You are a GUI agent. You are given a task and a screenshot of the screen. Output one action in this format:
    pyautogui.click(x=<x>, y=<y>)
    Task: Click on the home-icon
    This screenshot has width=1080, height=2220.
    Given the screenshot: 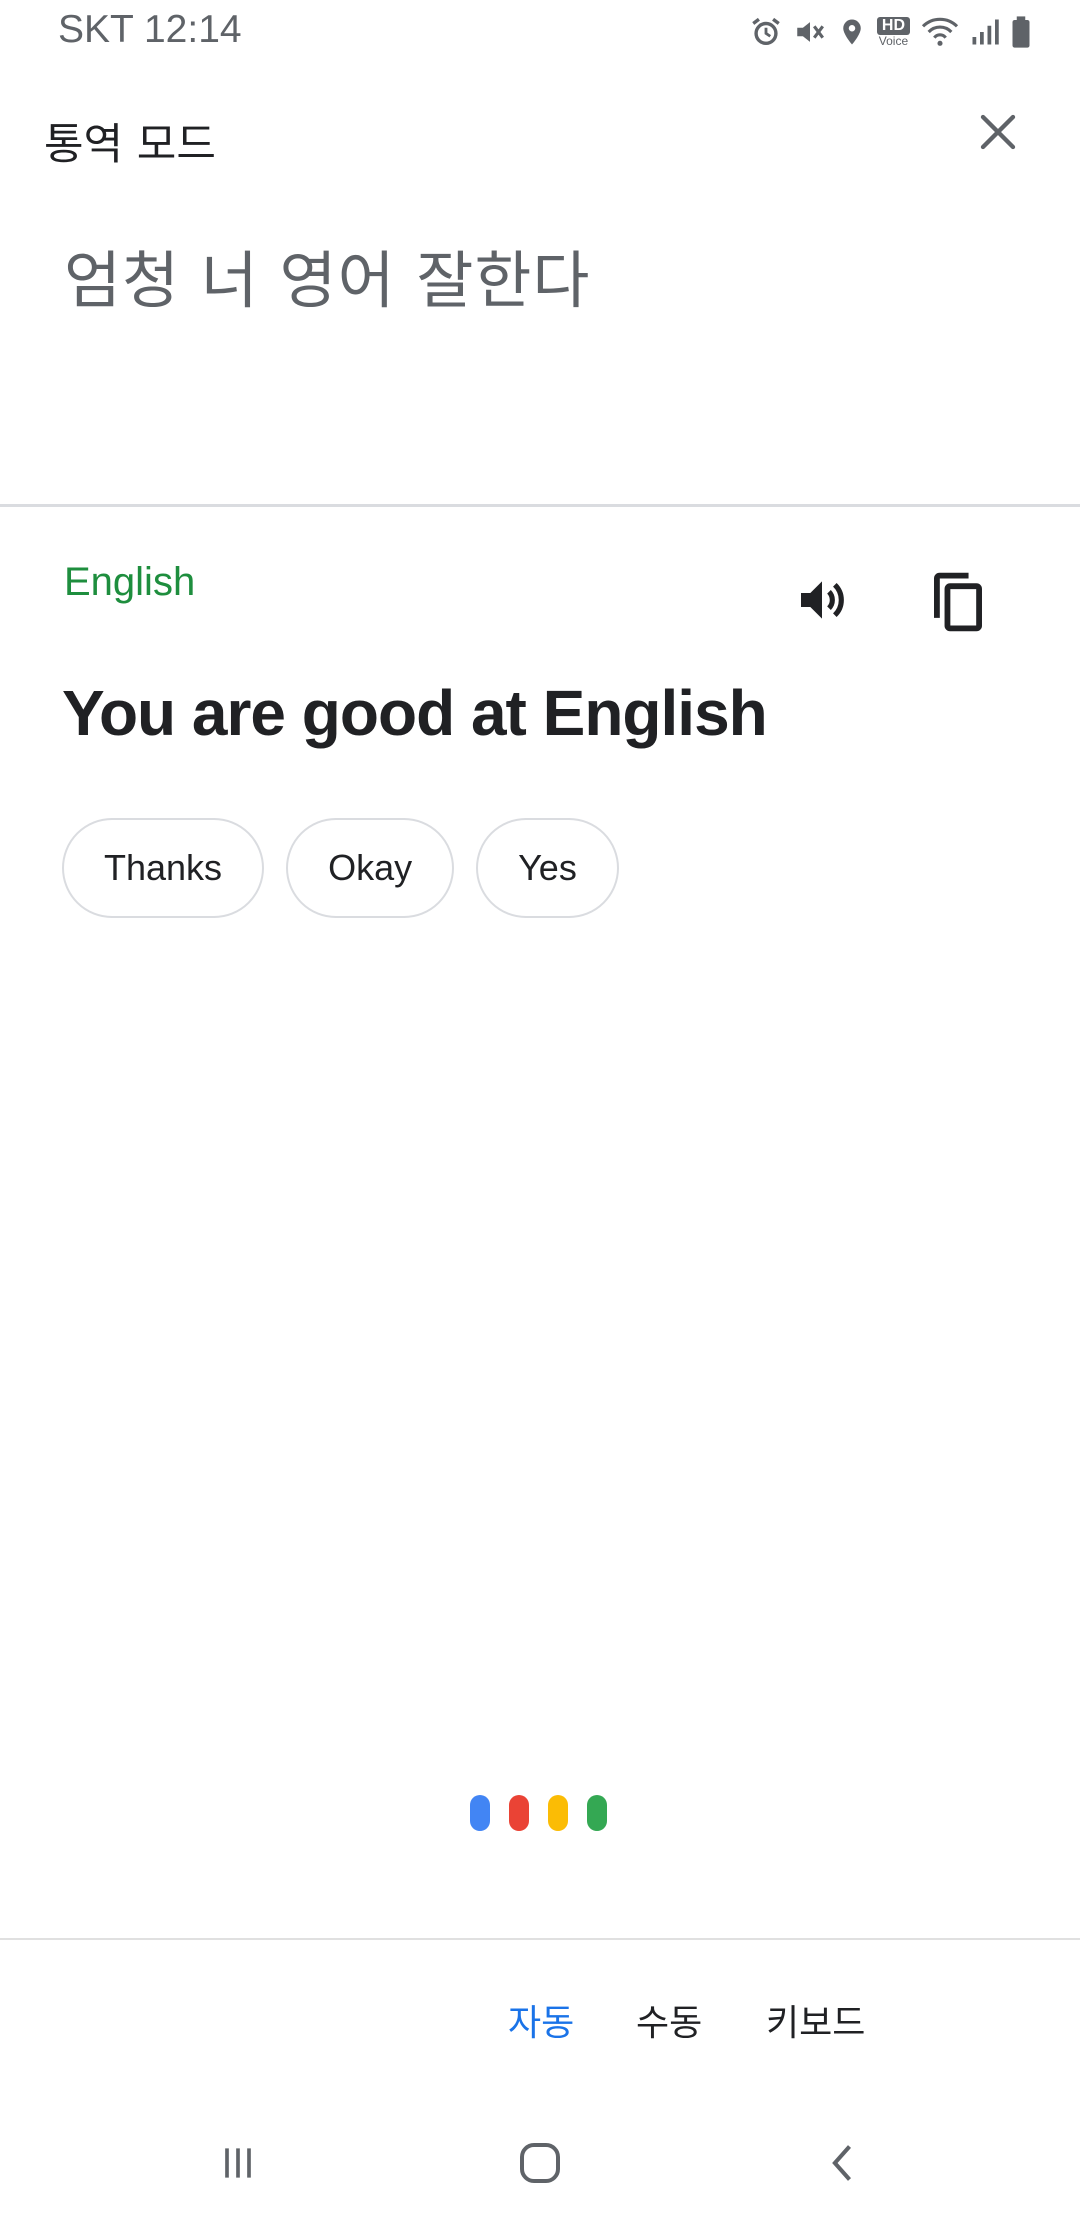 What is the action you would take?
    pyautogui.click(x=540, y=2165)
    